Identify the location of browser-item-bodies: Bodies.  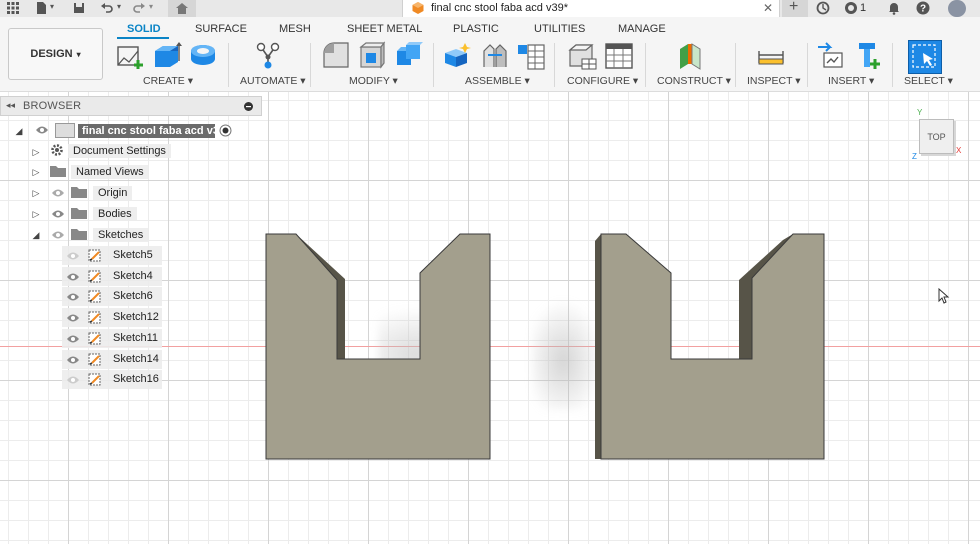
(115, 213).